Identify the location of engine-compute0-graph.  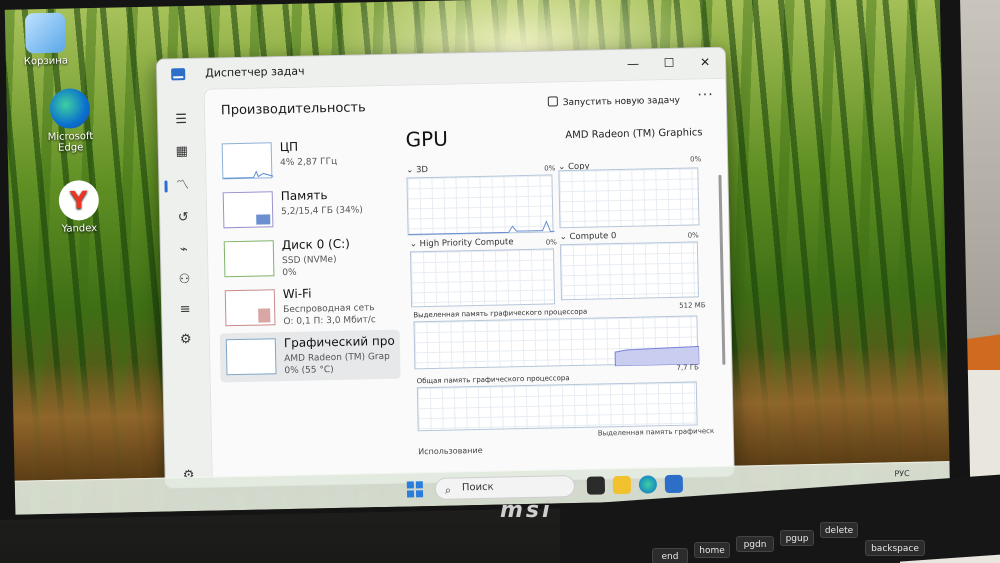
(629, 271).